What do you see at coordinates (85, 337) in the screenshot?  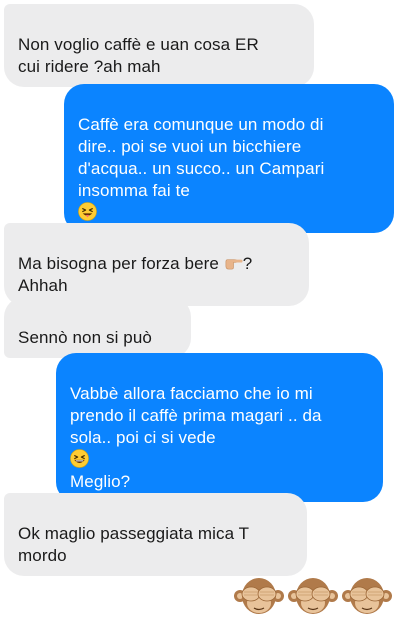 I see `message-text: Sennò non si può` at bounding box center [85, 337].